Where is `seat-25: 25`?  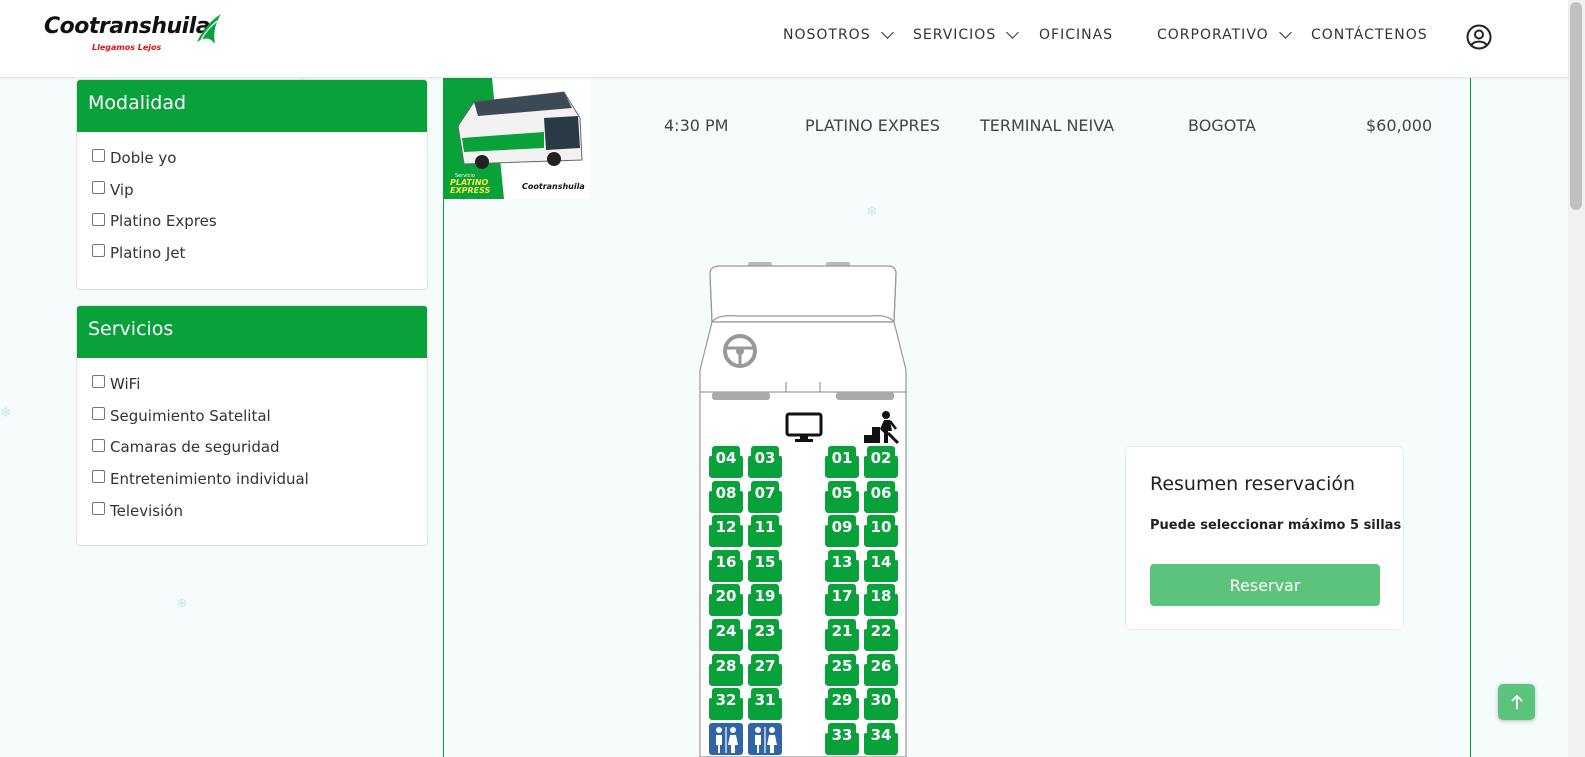 seat-25: 25 is located at coordinates (842, 670).